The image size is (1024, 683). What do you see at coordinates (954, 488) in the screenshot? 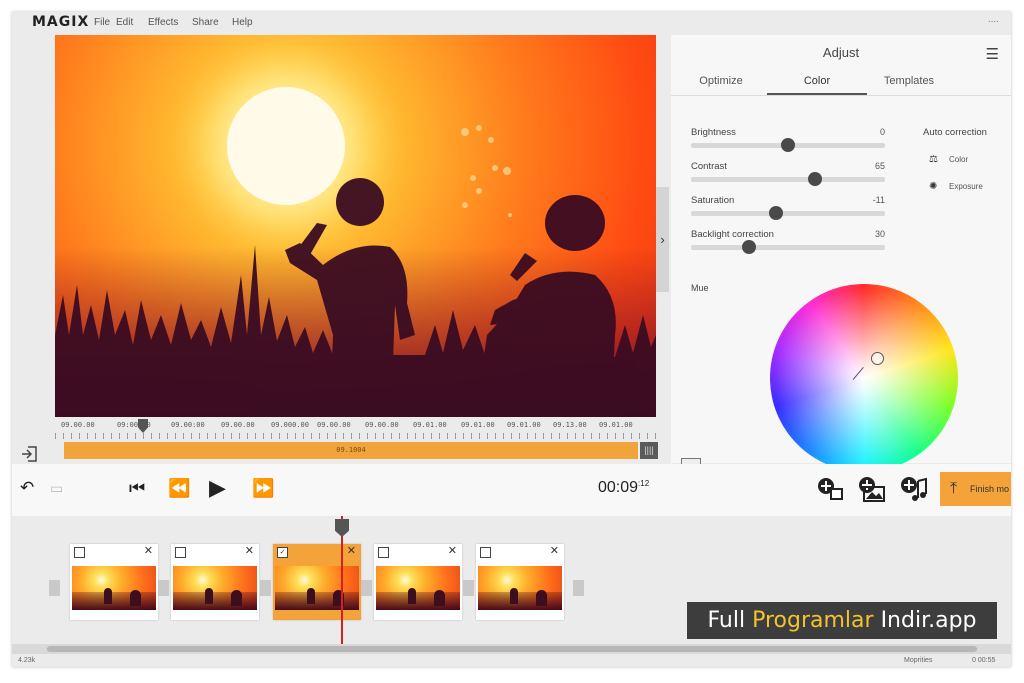
I see `upload-icon: ⤒` at bounding box center [954, 488].